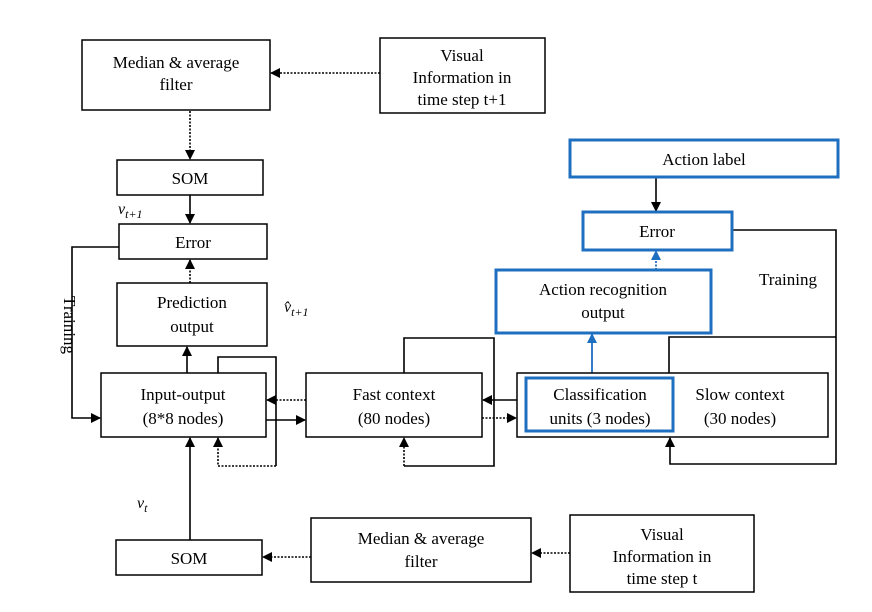 The height and width of the screenshot is (612, 872). I want to click on classification-units: Classification units (3 nodes), so click(599, 404).